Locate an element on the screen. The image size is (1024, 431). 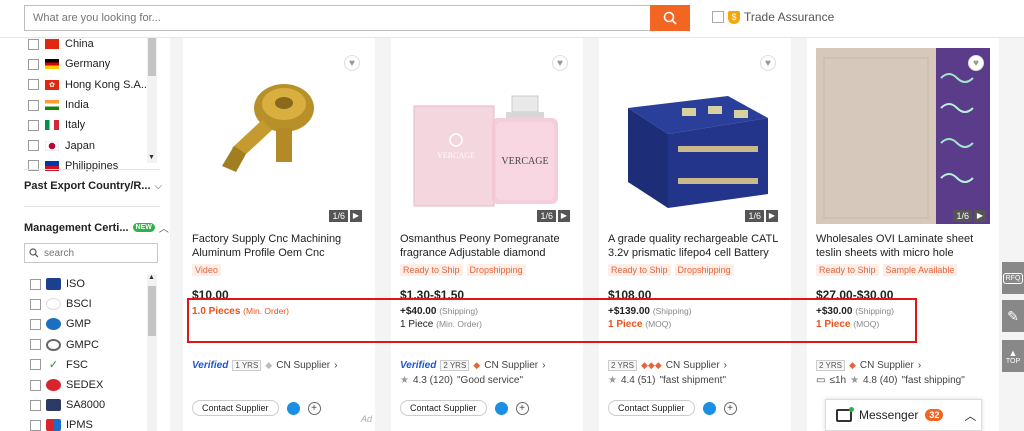
search-input is located at coordinates (330, 18).